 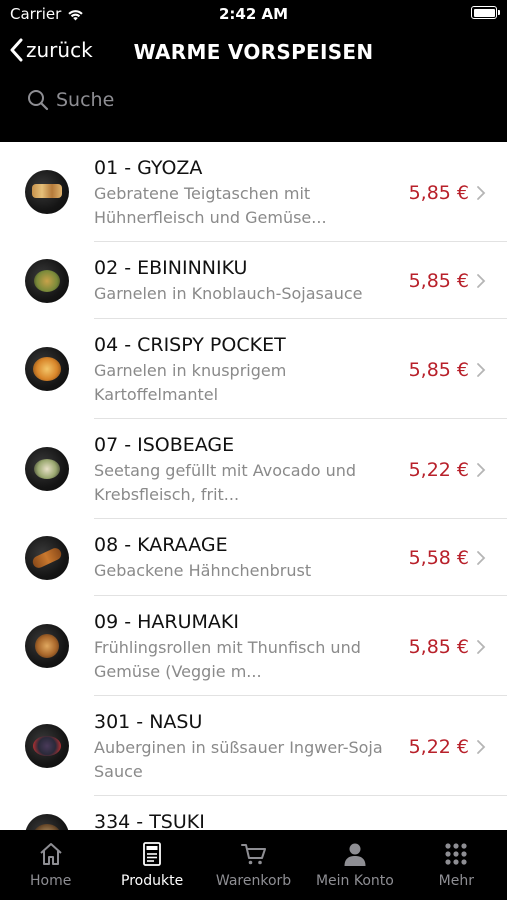 What do you see at coordinates (161, 545) in the screenshot?
I see `item-title: 08 - KARAAGE` at bounding box center [161, 545].